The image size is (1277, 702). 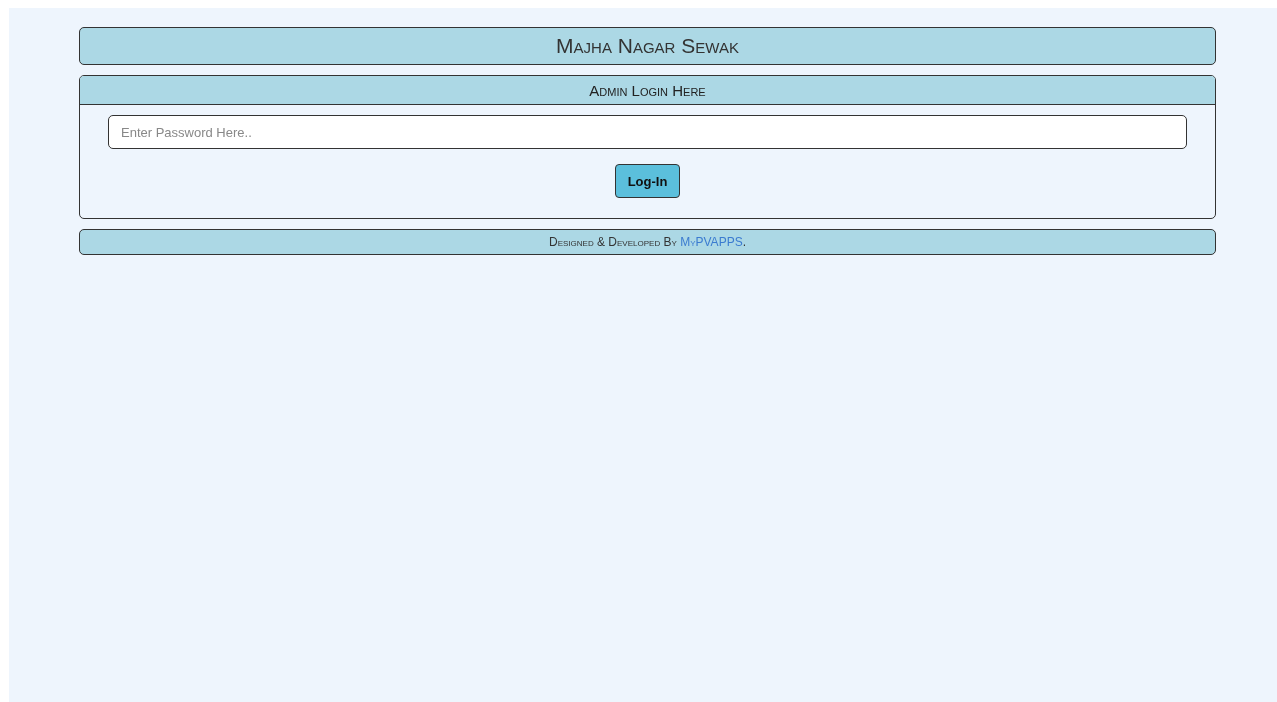 I want to click on footer-credit: Designed & Developed By MyPVAPPS., so click(x=647, y=242).